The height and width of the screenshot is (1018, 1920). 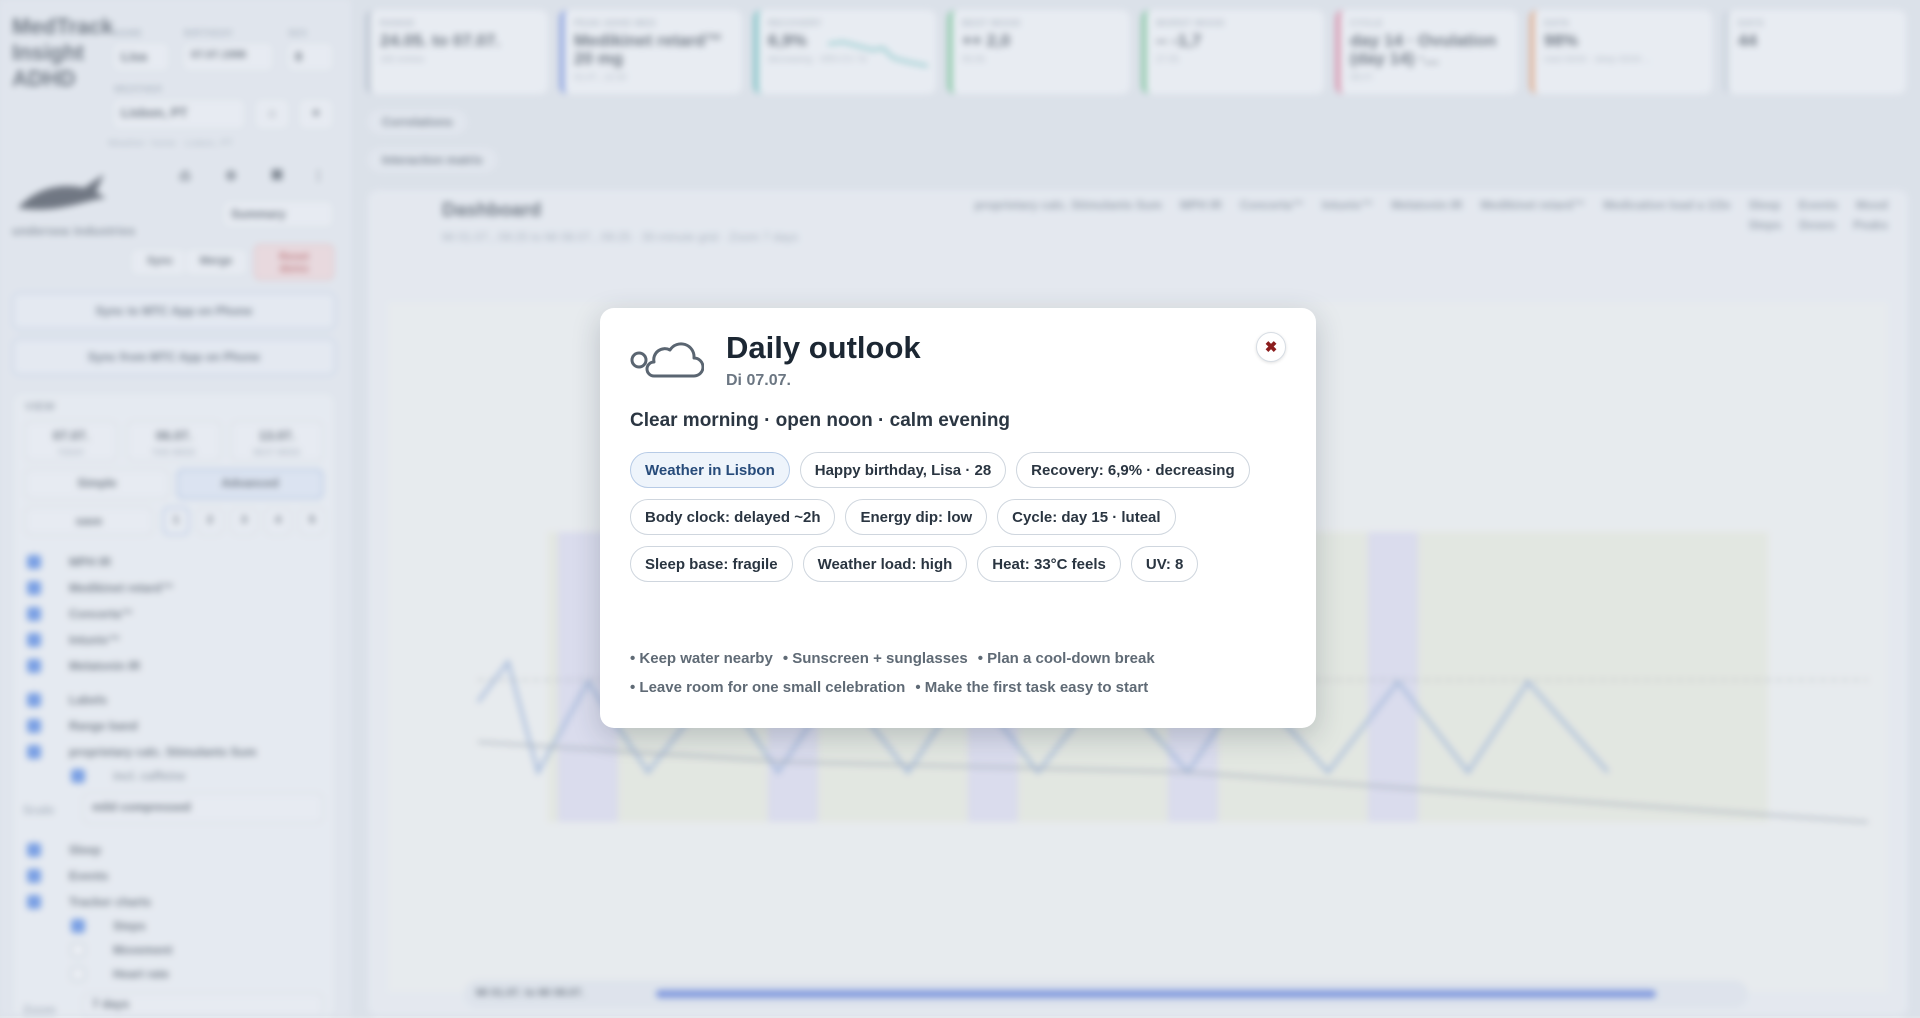 What do you see at coordinates (667, 360) in the screenshot?
I see `cloud-icon` at bounding box center [667, 360].